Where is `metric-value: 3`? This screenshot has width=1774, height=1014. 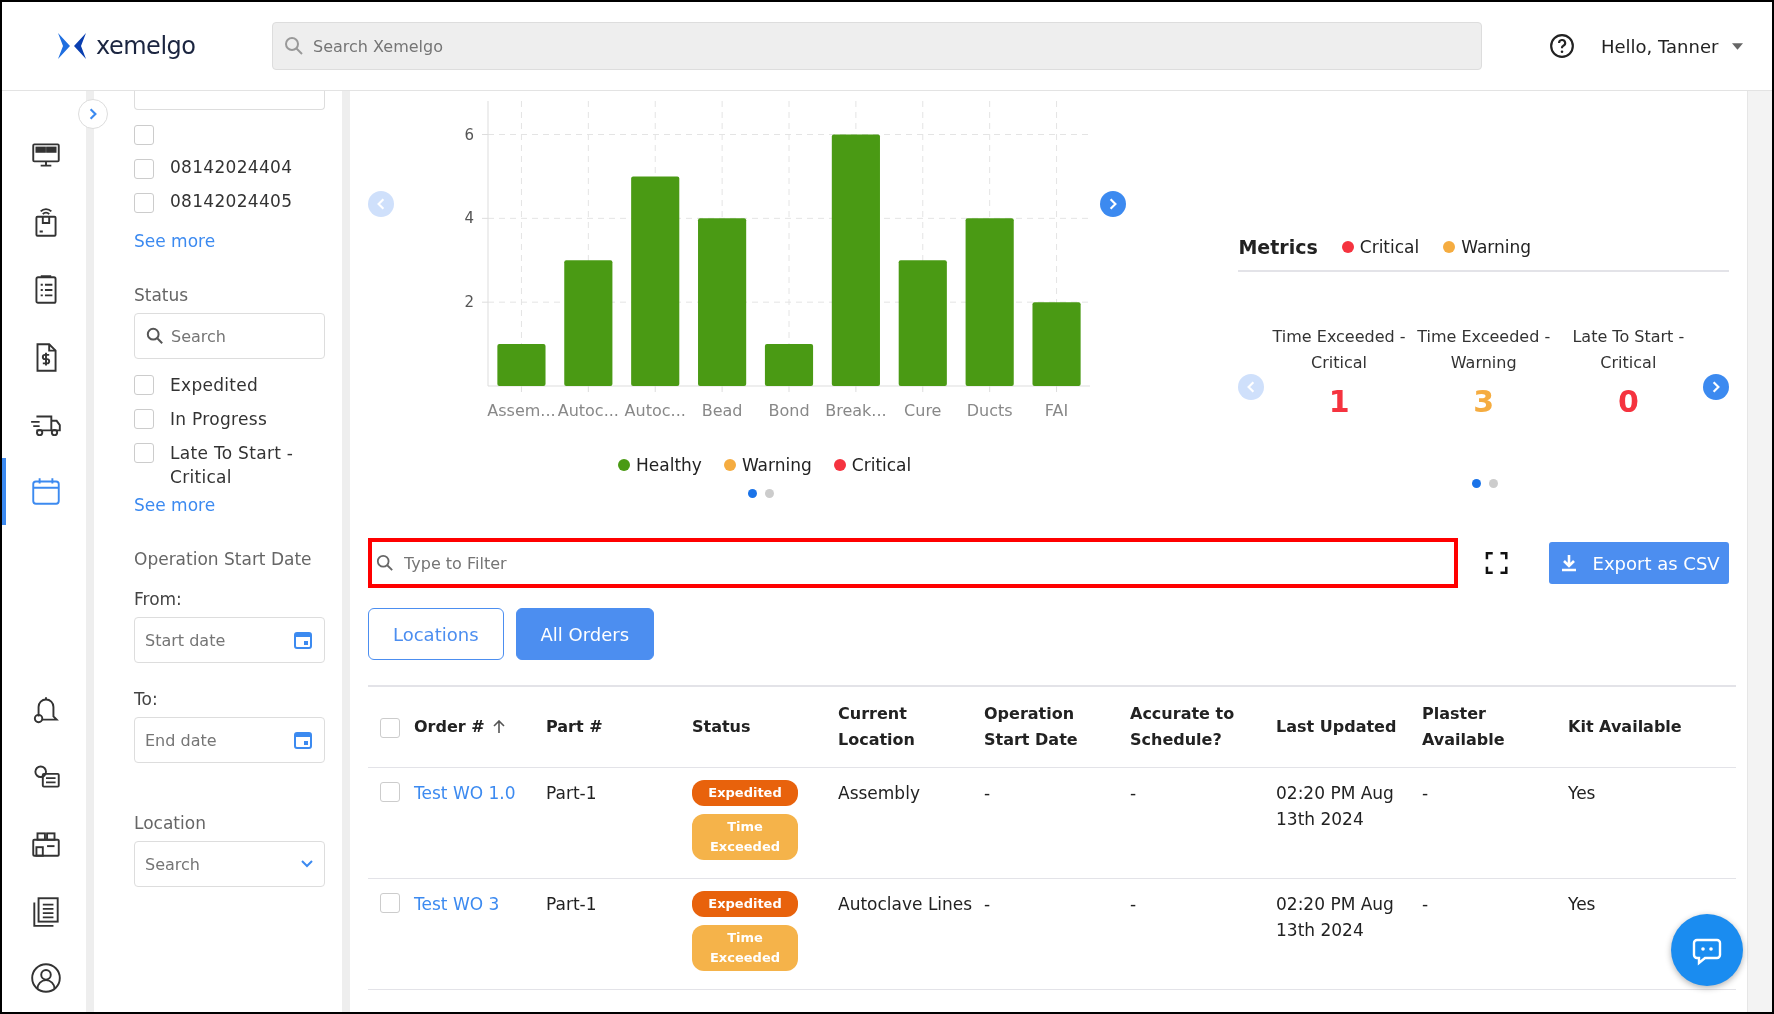
metric-value: 3 is located at coordinates (1484, 401).